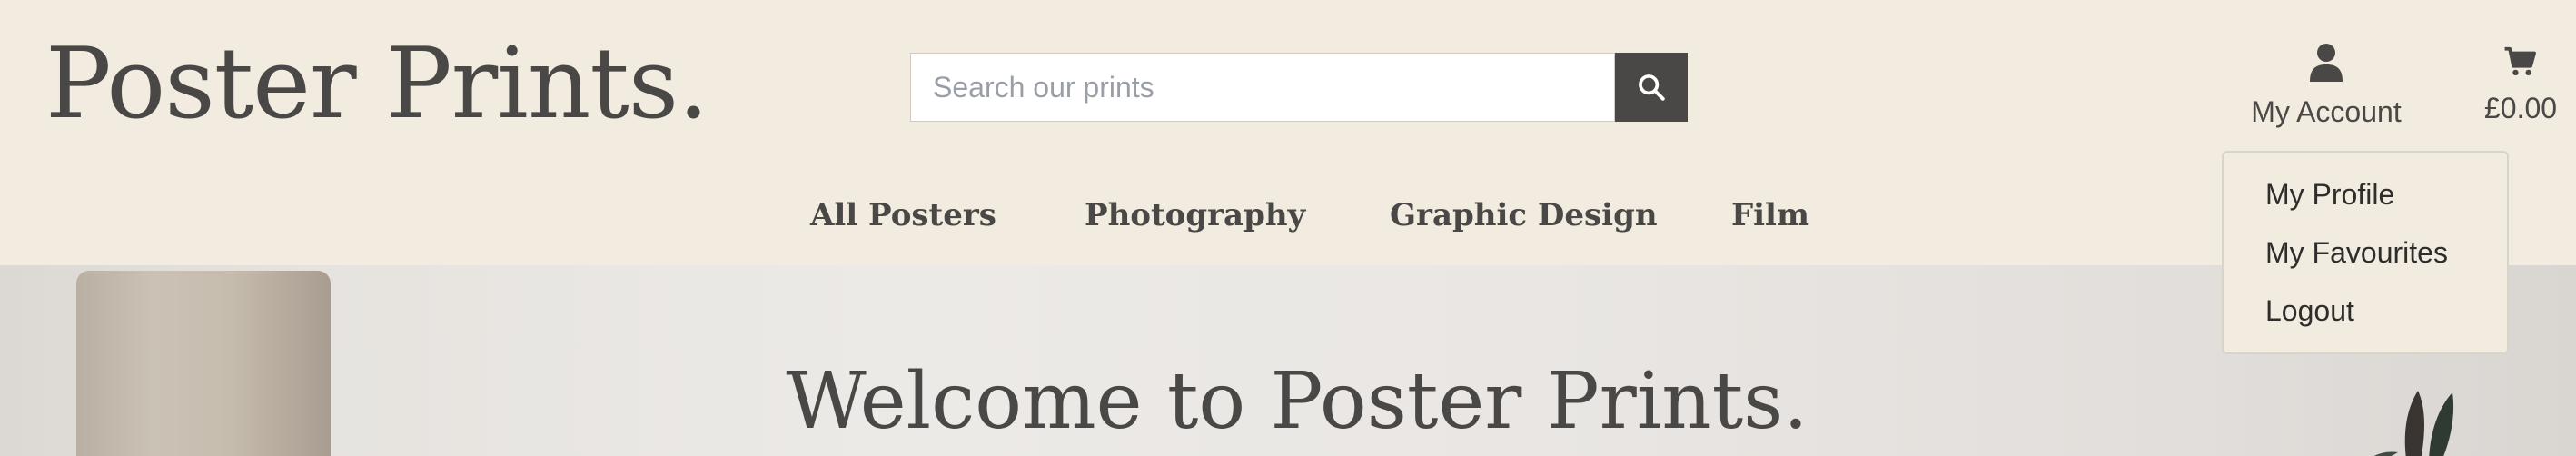  What do you see at coordinates (377, 84) in the screenshot?
I see `site-logo: Poster Prints.` at bounding box center [377, 84].